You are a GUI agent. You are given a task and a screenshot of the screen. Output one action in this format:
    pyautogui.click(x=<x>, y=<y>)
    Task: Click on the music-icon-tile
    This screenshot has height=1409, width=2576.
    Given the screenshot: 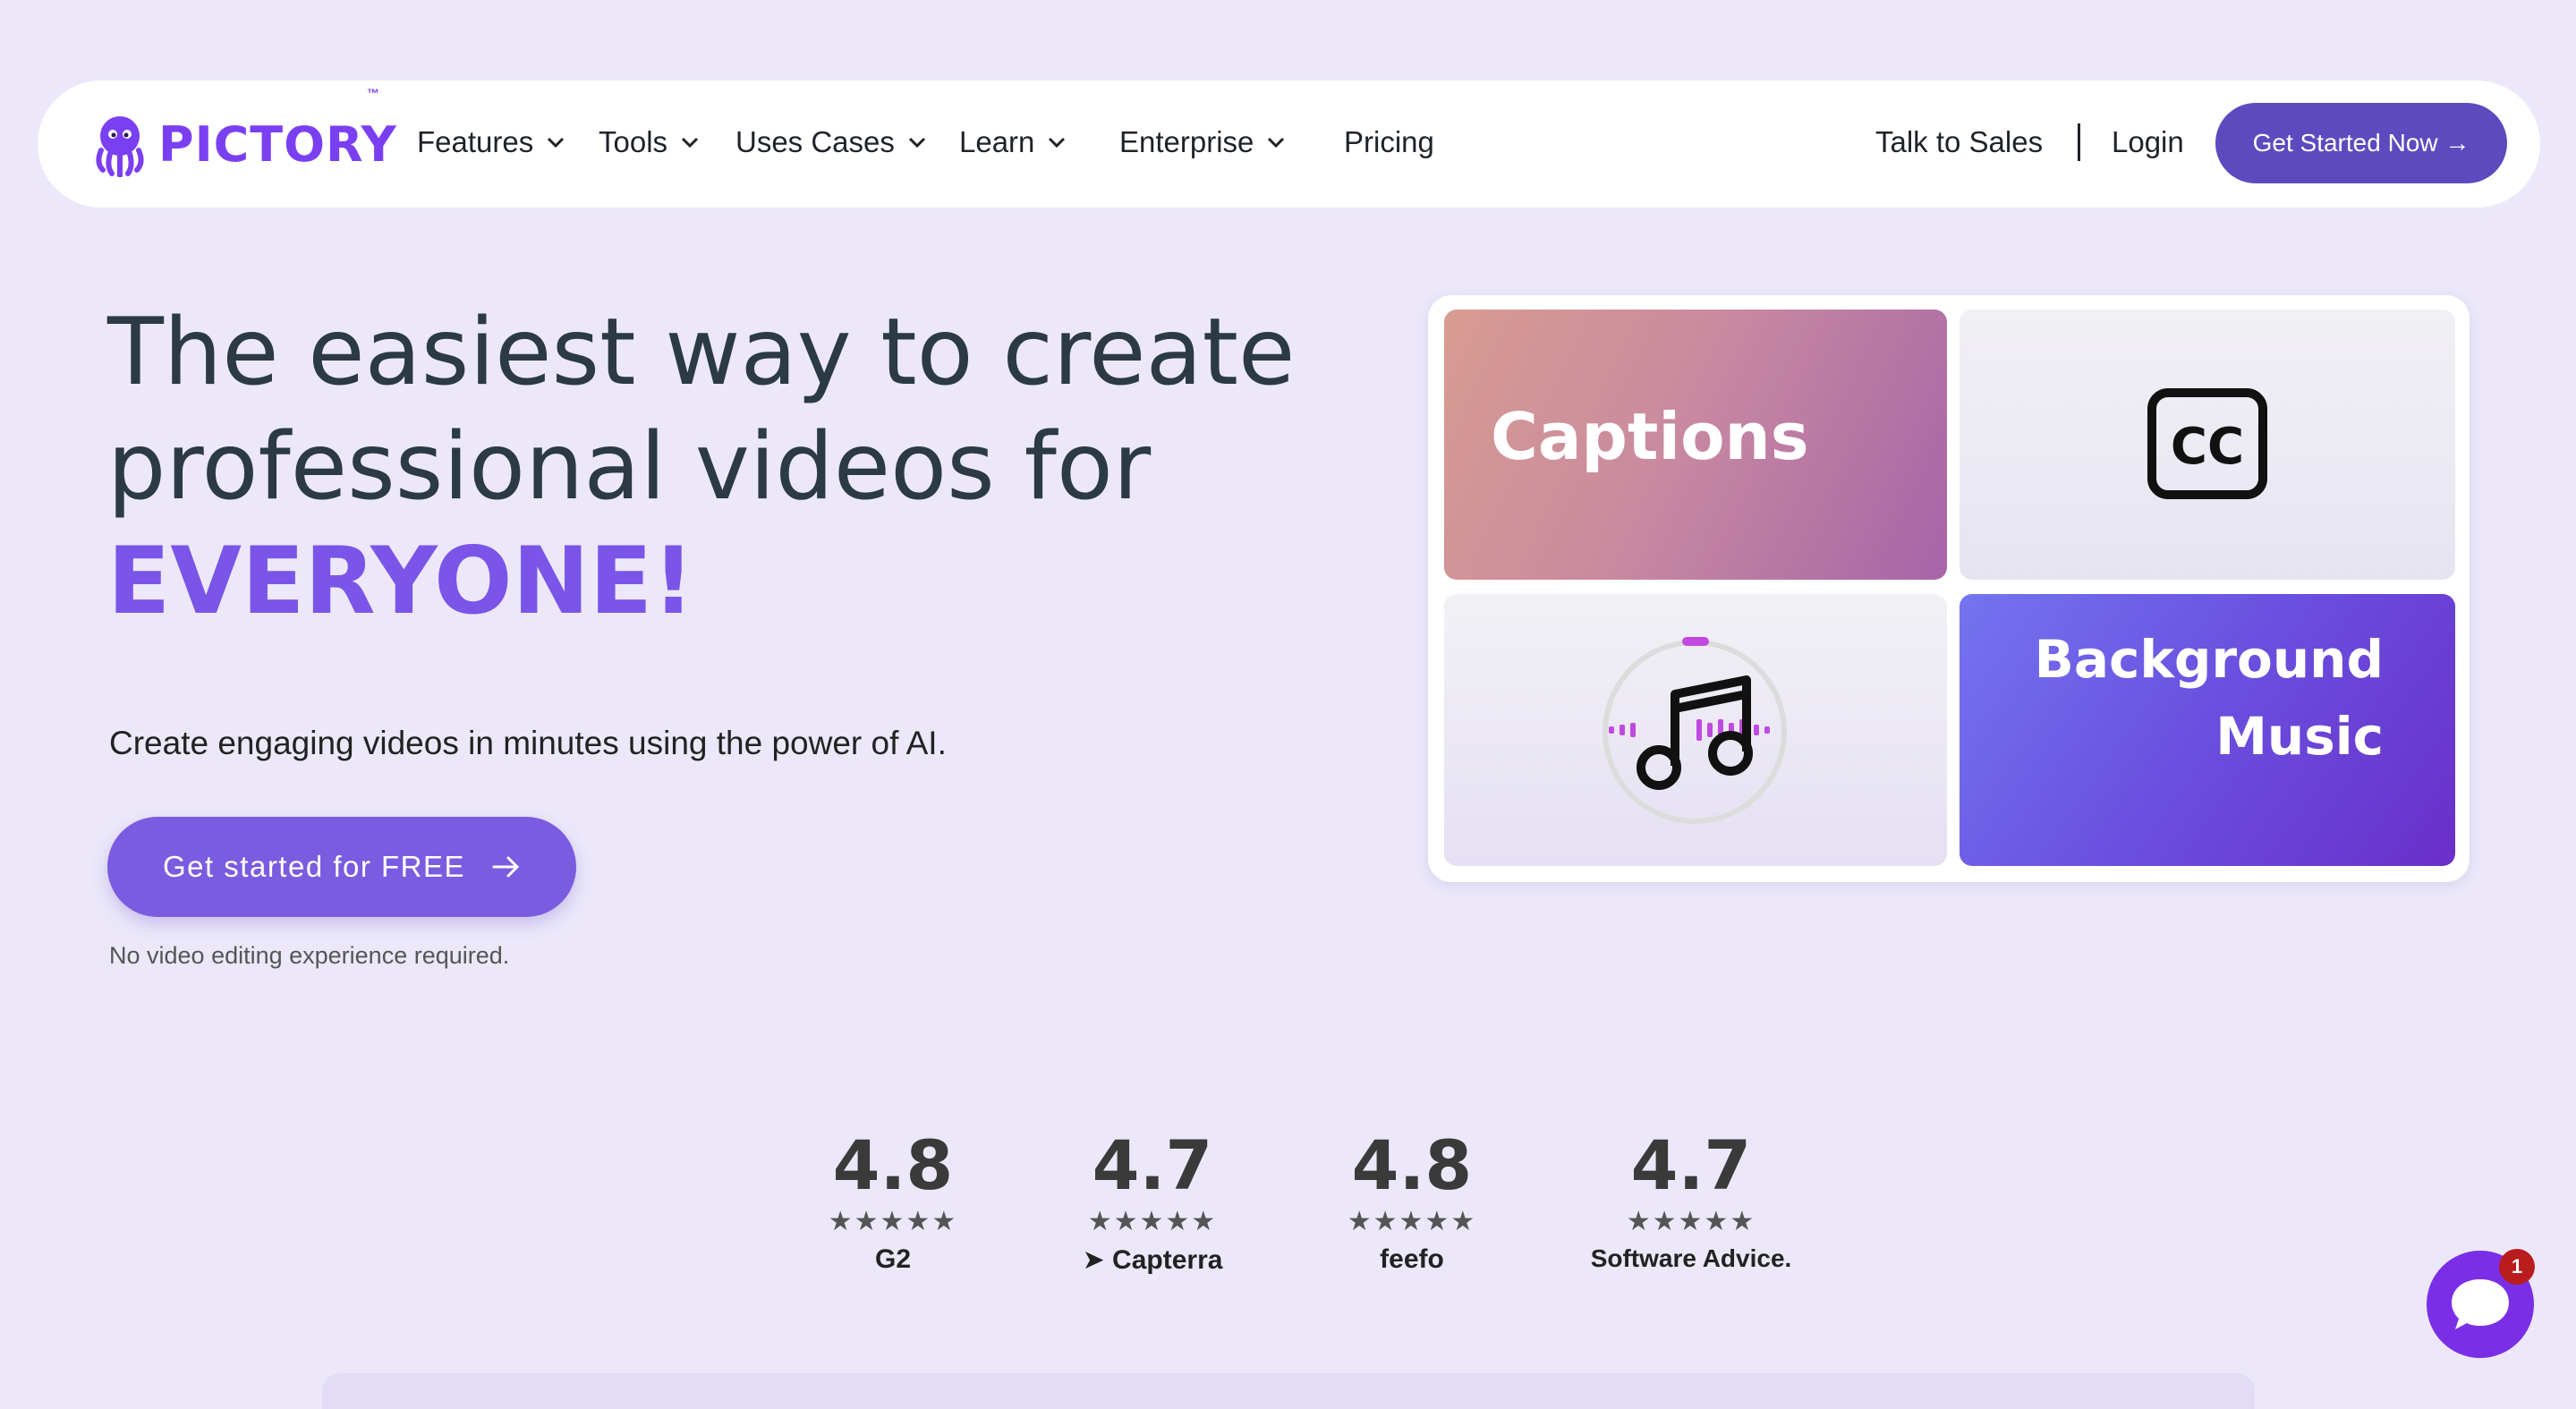 What is the action you would take?
    pyautogui.click(x=1695, y=730)
    